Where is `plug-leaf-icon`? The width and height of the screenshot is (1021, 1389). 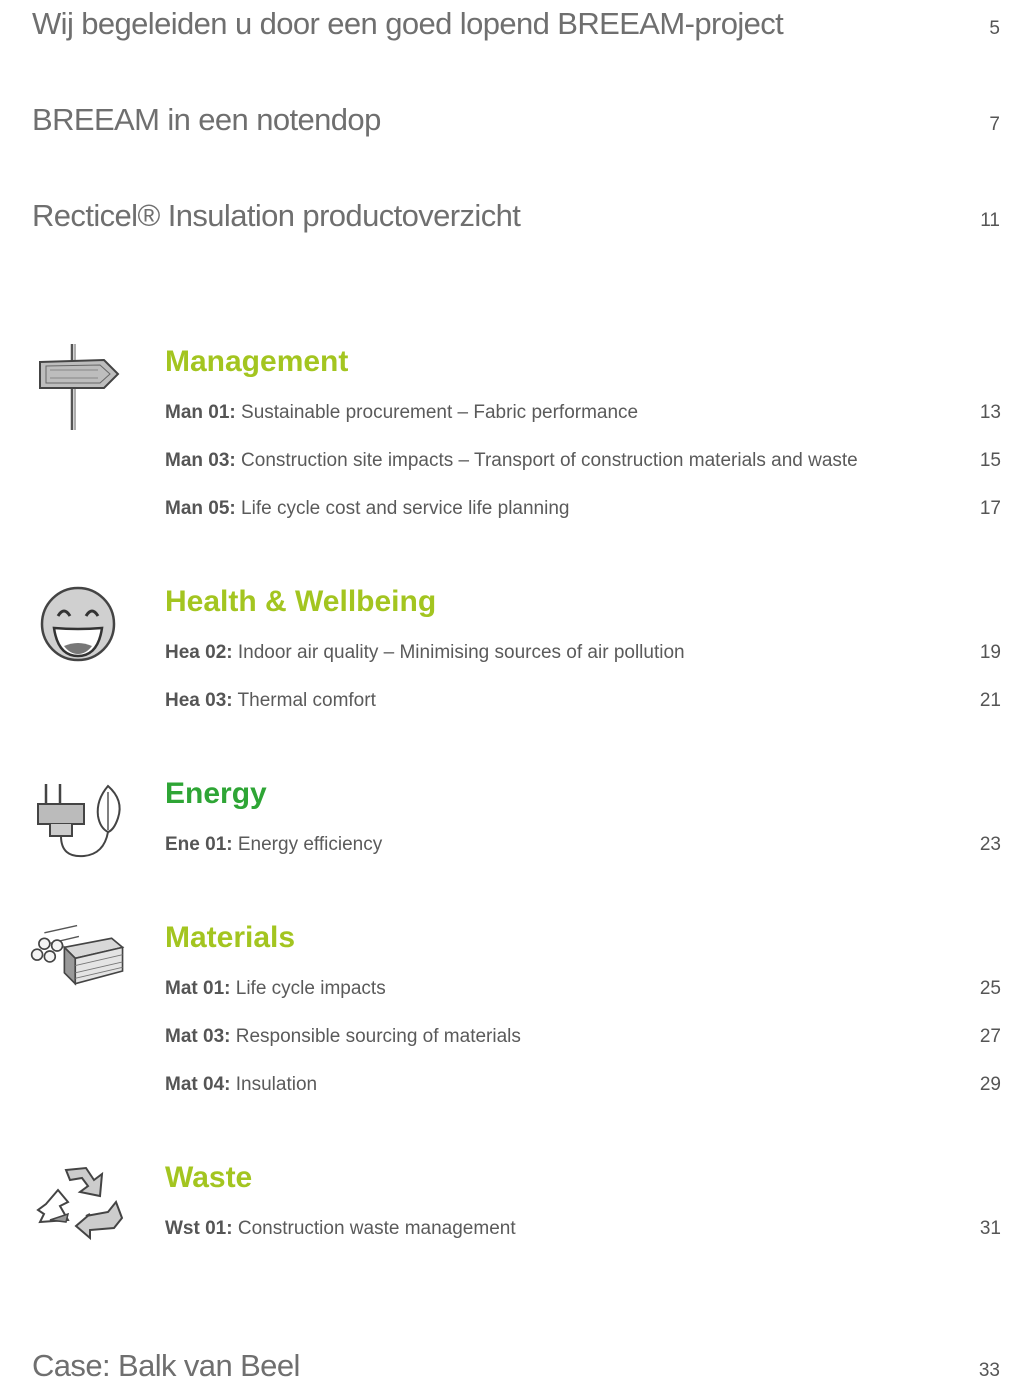
plug-leaf-icon is located at coordinates (79, 821).